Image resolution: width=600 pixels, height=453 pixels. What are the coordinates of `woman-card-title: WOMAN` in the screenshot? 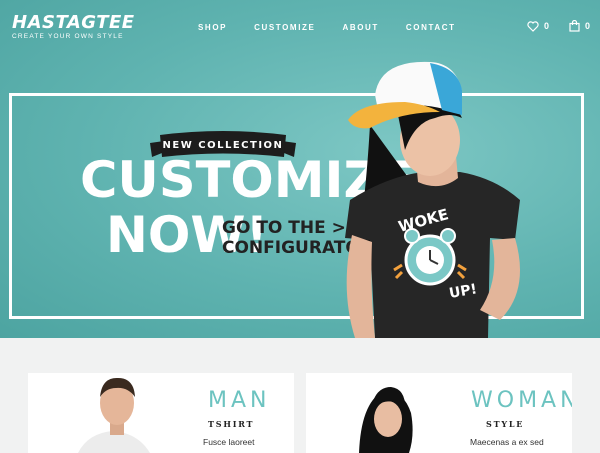 It's located at (521, 400).